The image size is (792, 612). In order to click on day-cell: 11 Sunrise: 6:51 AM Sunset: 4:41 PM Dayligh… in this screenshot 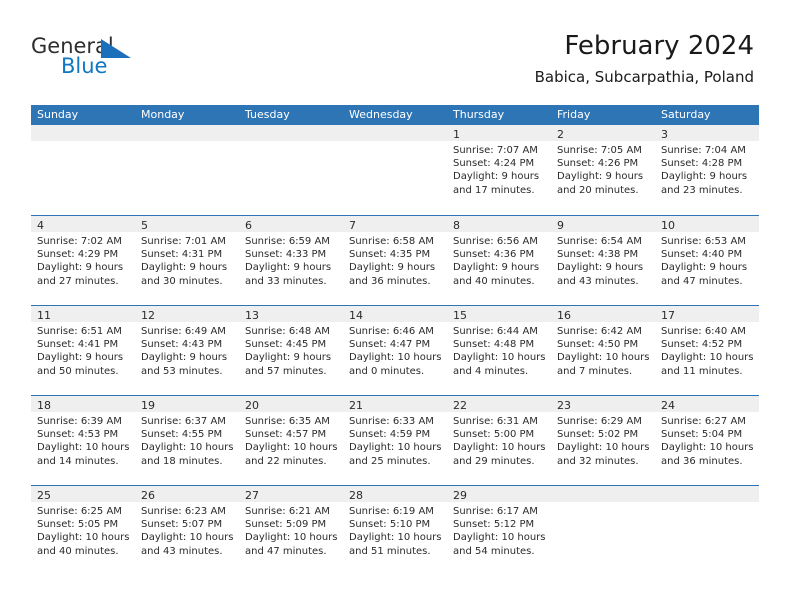, I will do `click(83, 350)`.